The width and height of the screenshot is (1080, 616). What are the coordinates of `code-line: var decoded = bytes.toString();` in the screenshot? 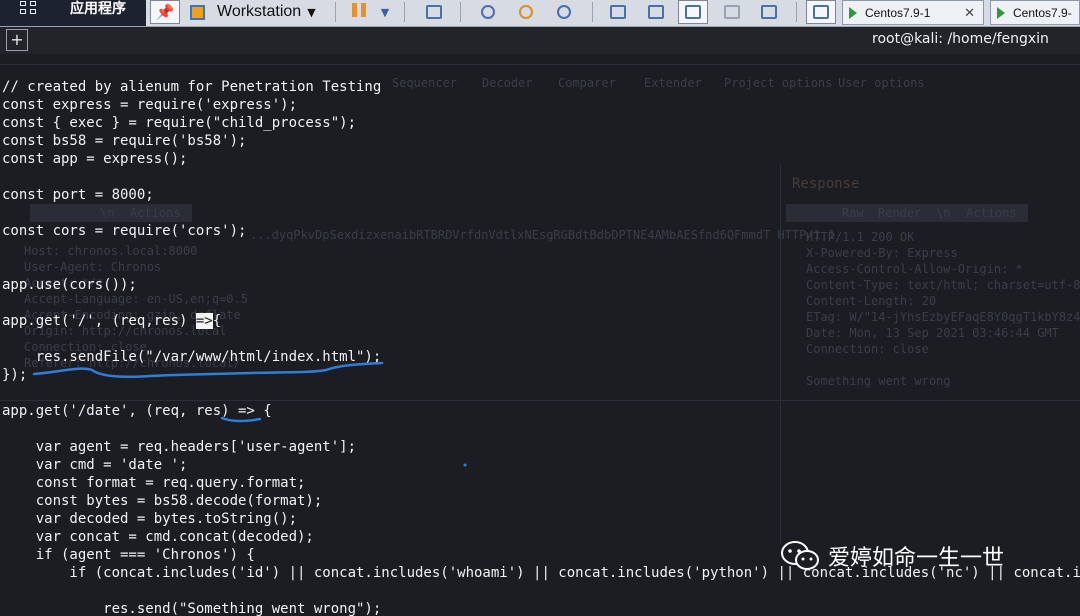 It's located at (150, 519).